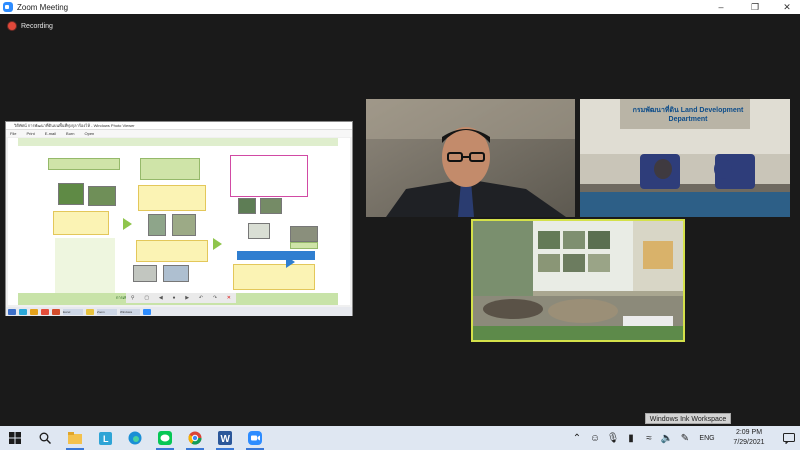 The height and width of the screenshot is (450, 800). What do you see at coordinates (37, 26) in the screenshot?
I see `recording-label: Recording` at bounding box center [37, 26].